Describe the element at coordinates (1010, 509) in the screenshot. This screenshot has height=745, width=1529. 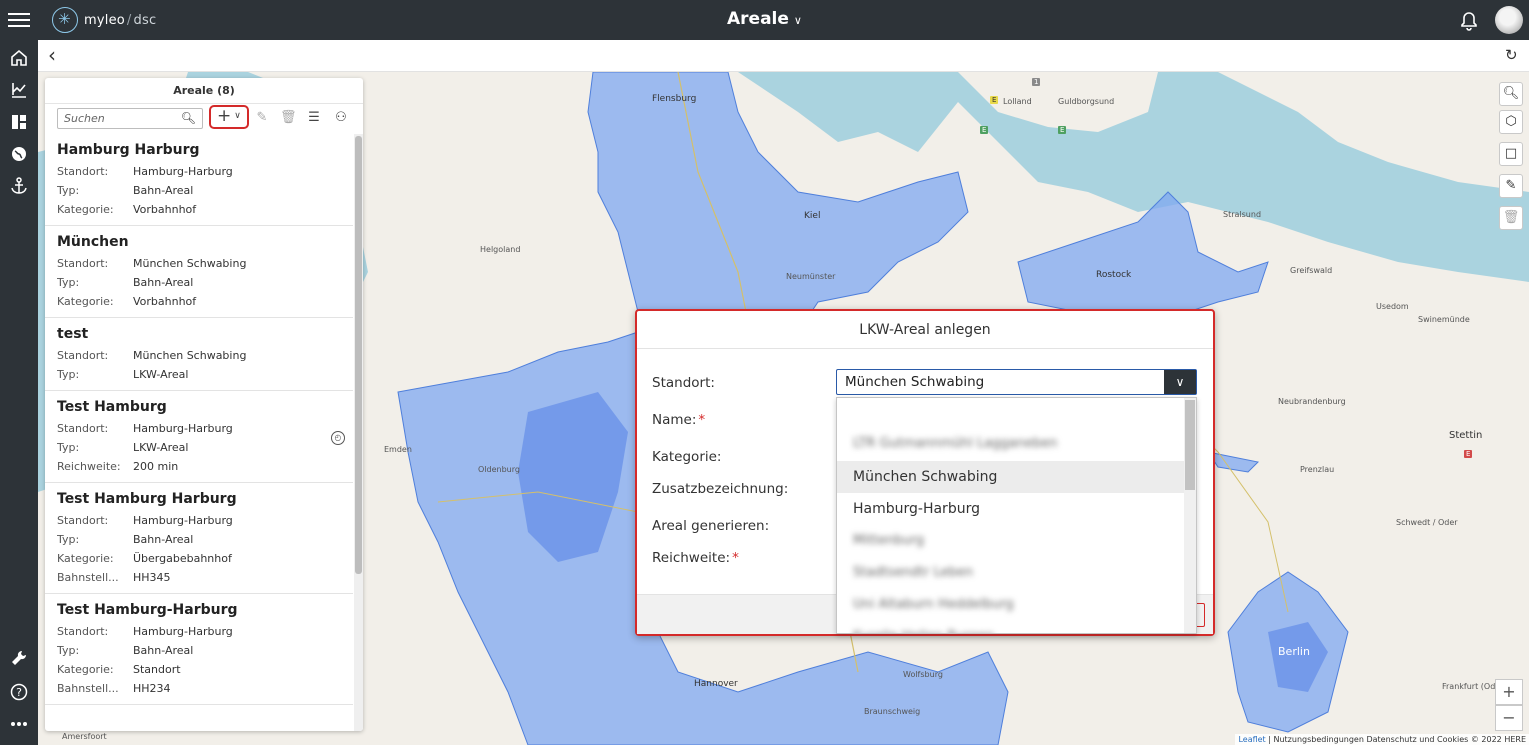
I see `dropdown-option: Hamburg-Harburg` at that location.